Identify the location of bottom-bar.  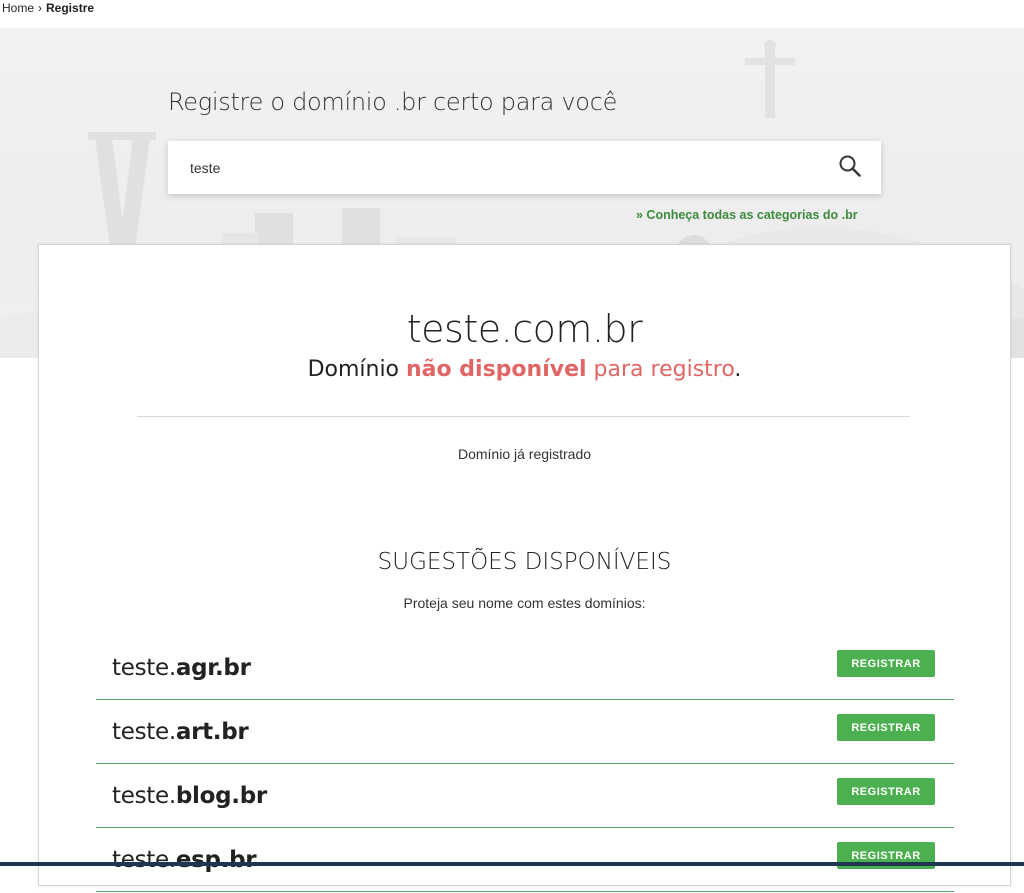
(512, 864).